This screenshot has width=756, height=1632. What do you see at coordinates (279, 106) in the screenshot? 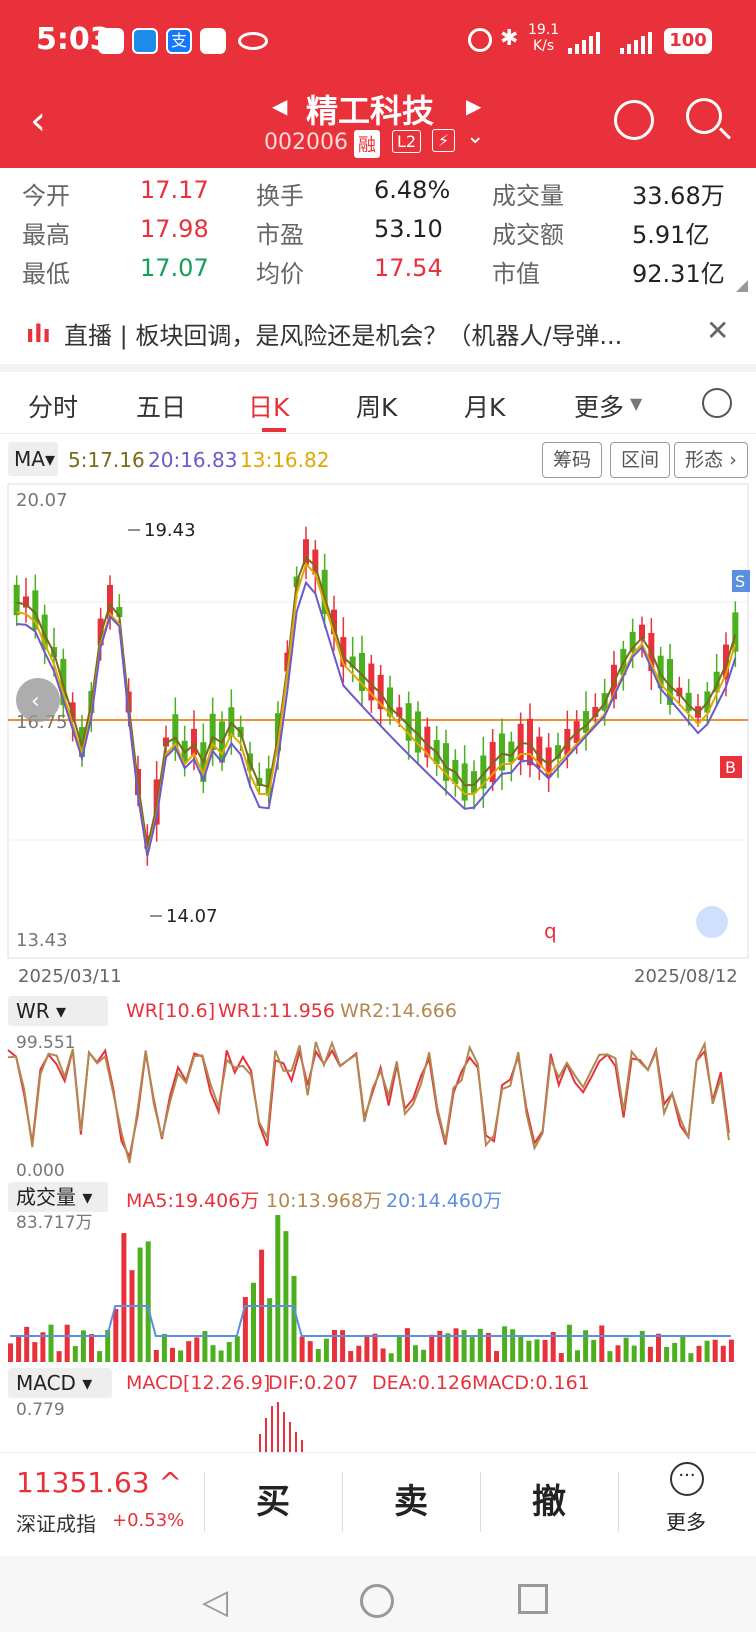
I see `prev-stock-icon: ◀` at bounding box center [279, 106].